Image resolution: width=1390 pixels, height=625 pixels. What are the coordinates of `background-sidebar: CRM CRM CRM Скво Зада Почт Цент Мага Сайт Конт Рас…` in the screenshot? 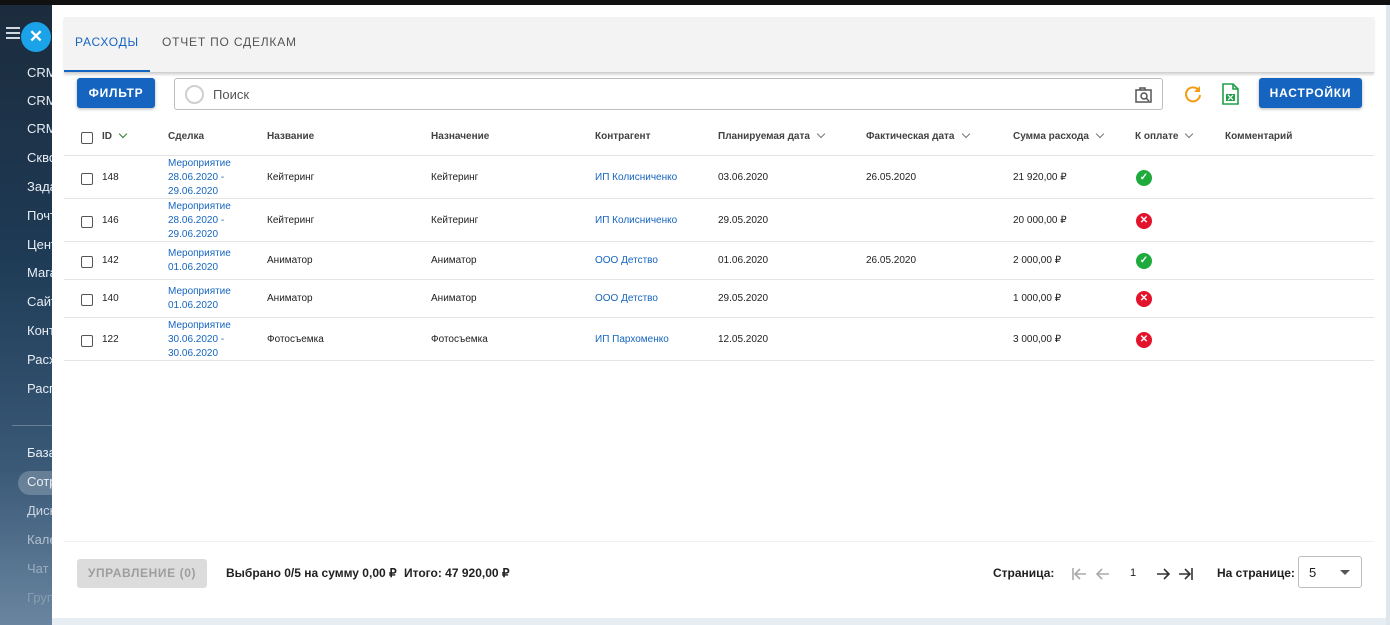 It's located at (30, 315).